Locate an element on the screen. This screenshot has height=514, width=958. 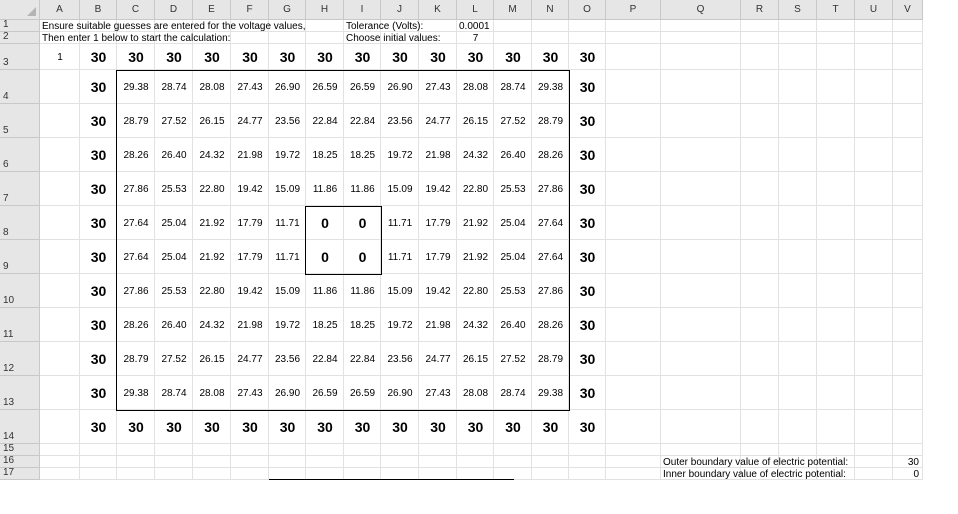
potential-cell-n11: 28.26 is located at coordinates (550, 325).